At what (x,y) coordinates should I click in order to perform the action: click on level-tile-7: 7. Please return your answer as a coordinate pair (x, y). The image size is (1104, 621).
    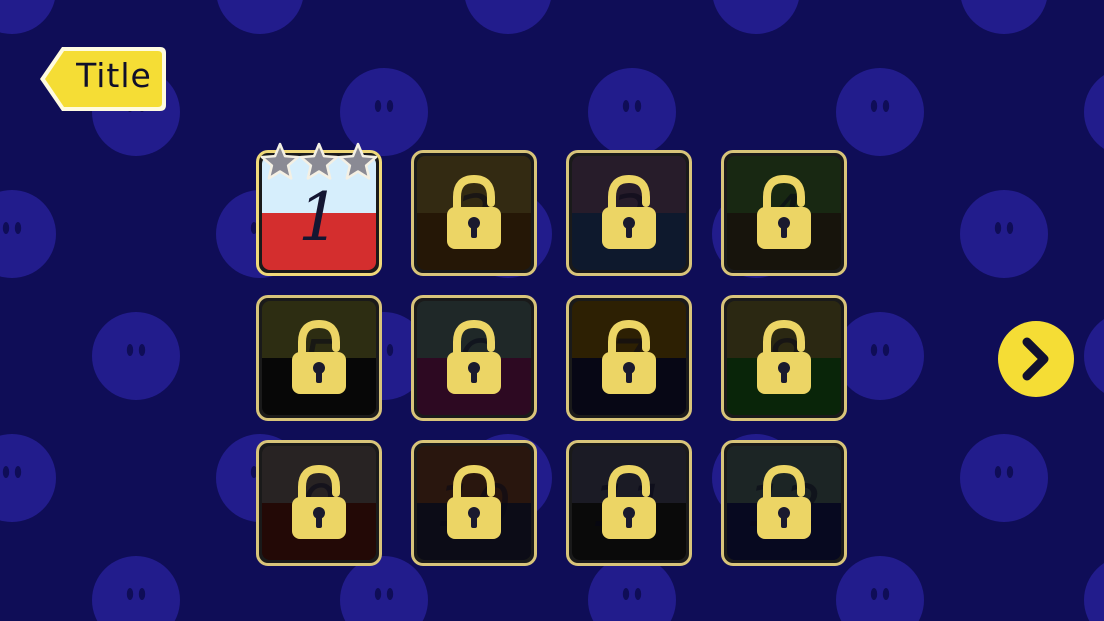
    Looking at the image, I should click on (629, 358).